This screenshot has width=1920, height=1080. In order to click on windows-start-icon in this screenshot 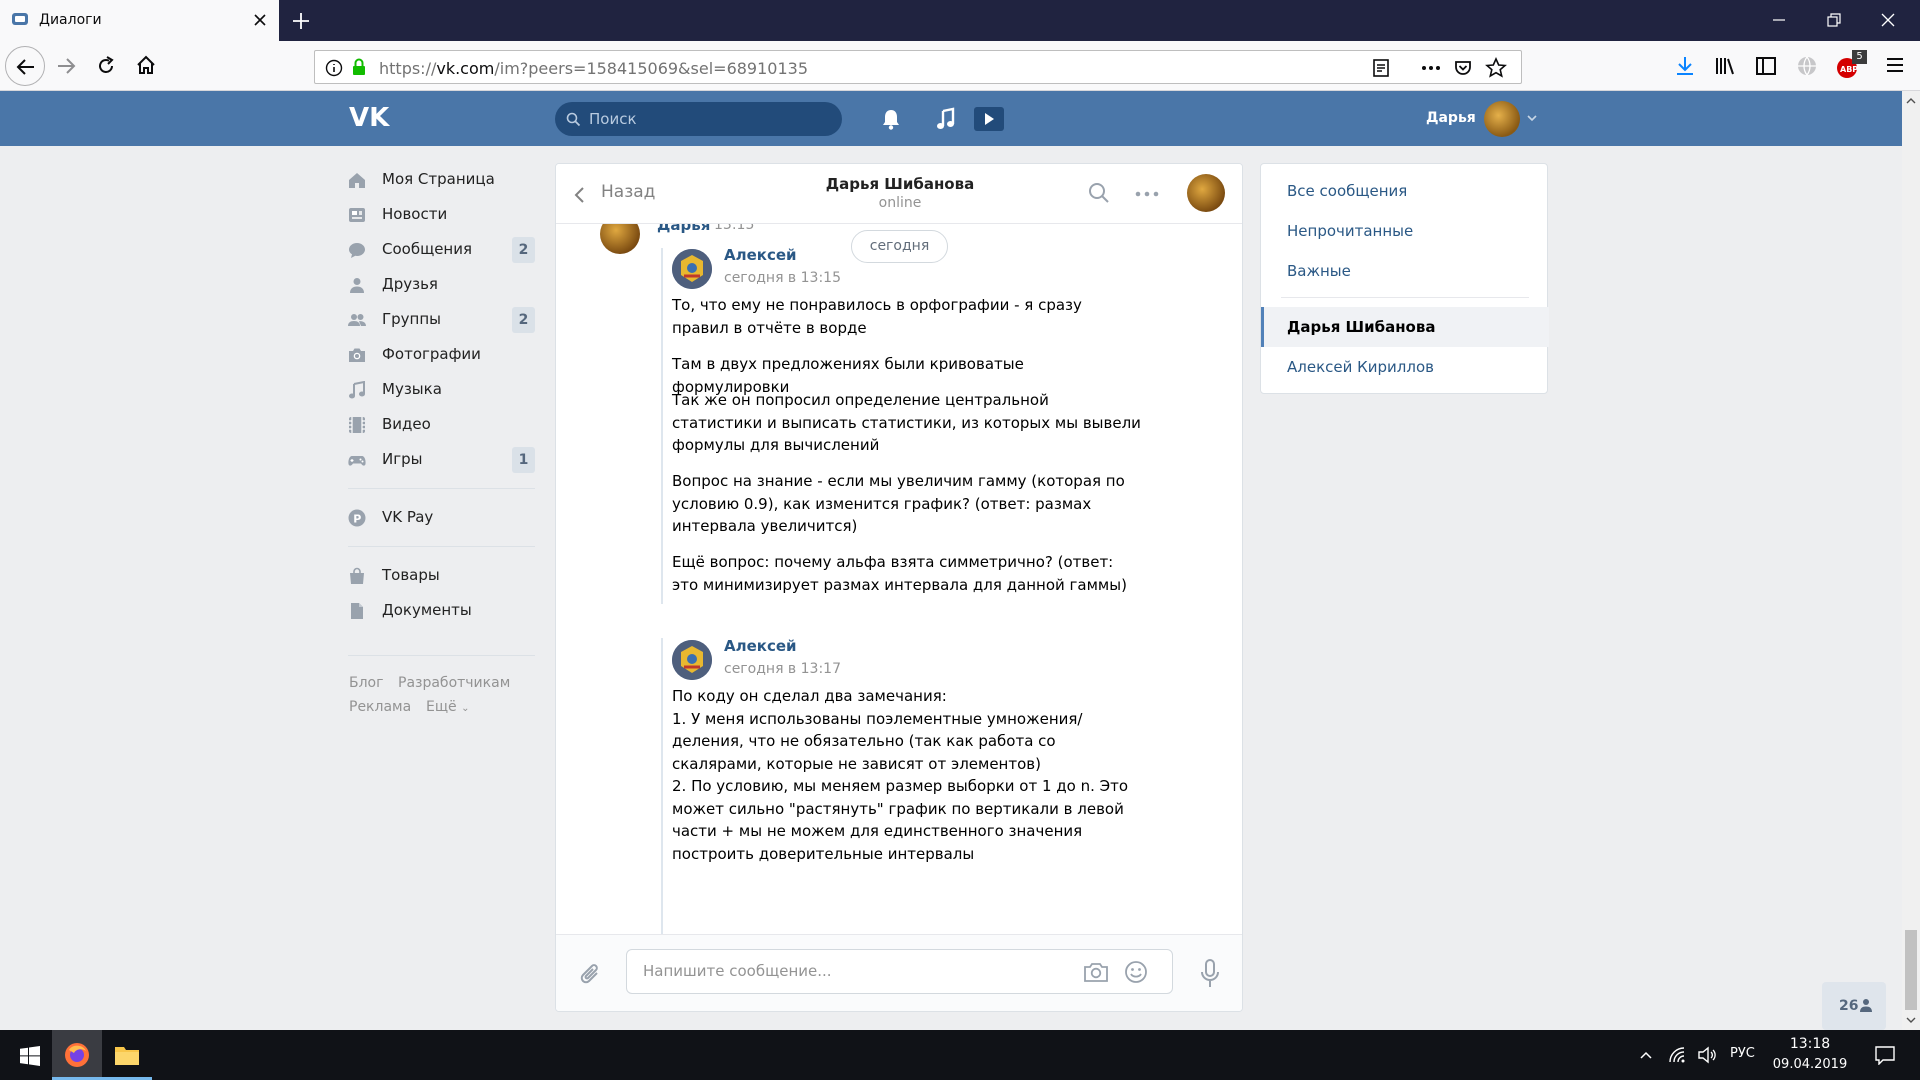, I will do `click(30, 1056)`.